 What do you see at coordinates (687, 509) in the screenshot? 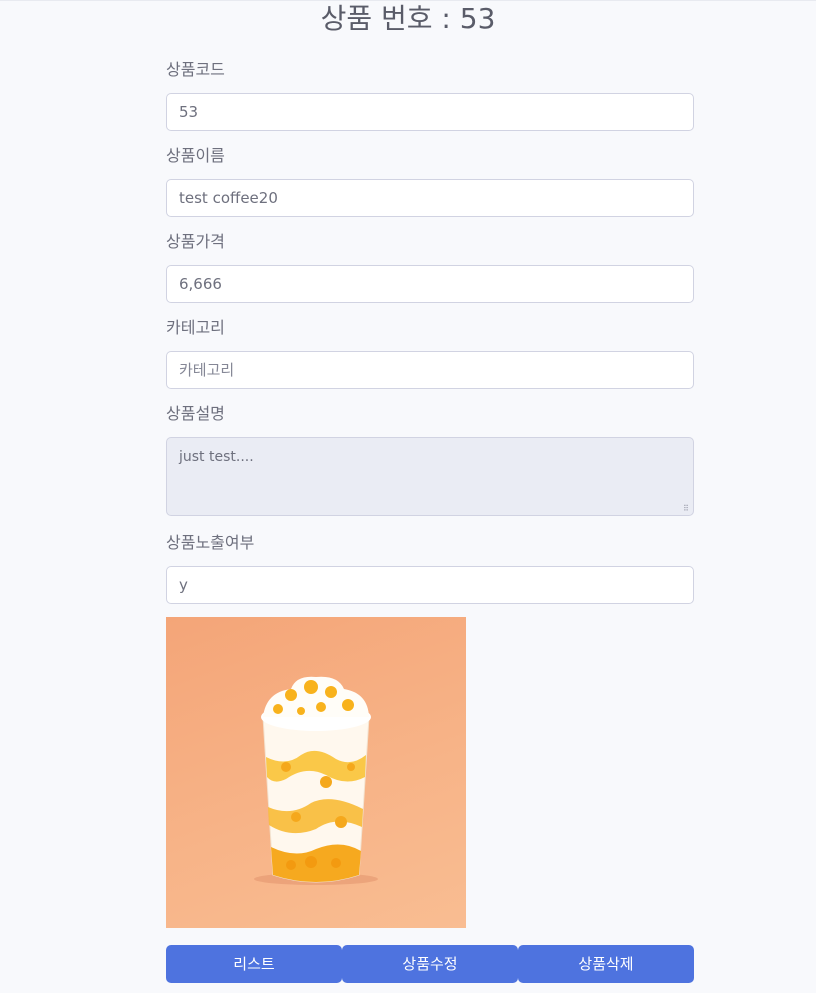
I see `resize-grip-icon: ⠿` at bounding box center [687, 509].